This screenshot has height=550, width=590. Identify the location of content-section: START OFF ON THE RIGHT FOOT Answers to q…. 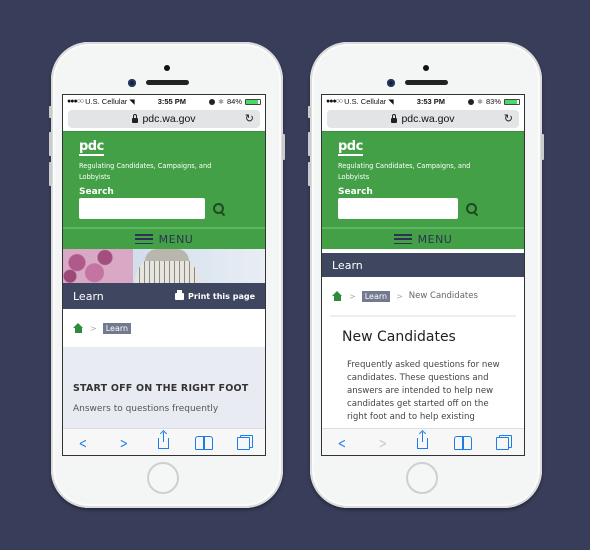
(164, 388).